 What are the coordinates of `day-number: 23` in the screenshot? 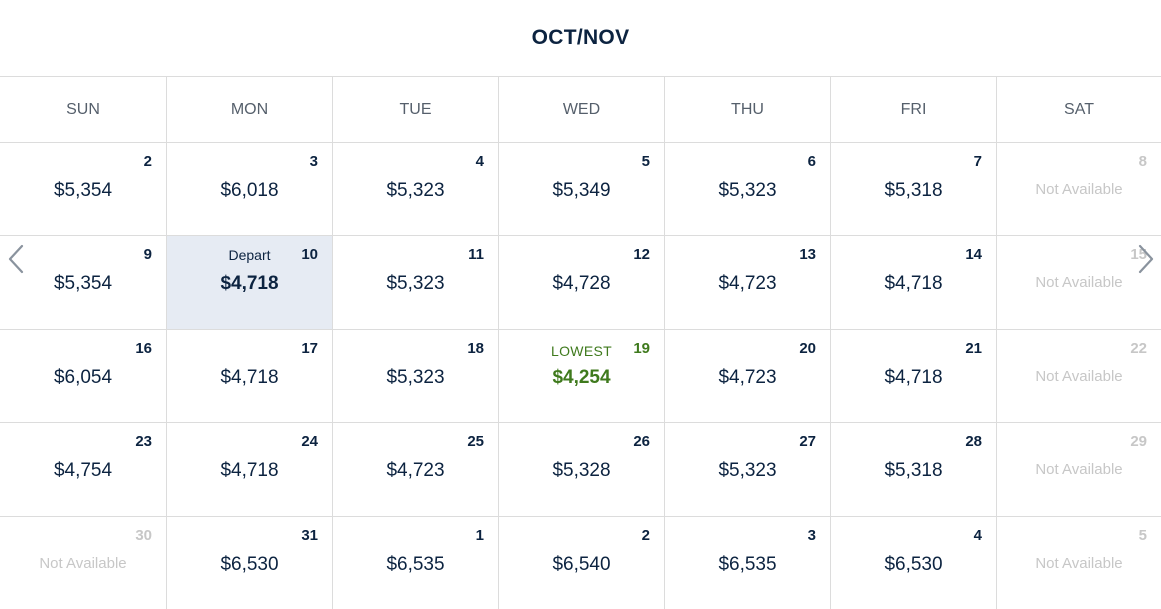 It's located at (143, 441).